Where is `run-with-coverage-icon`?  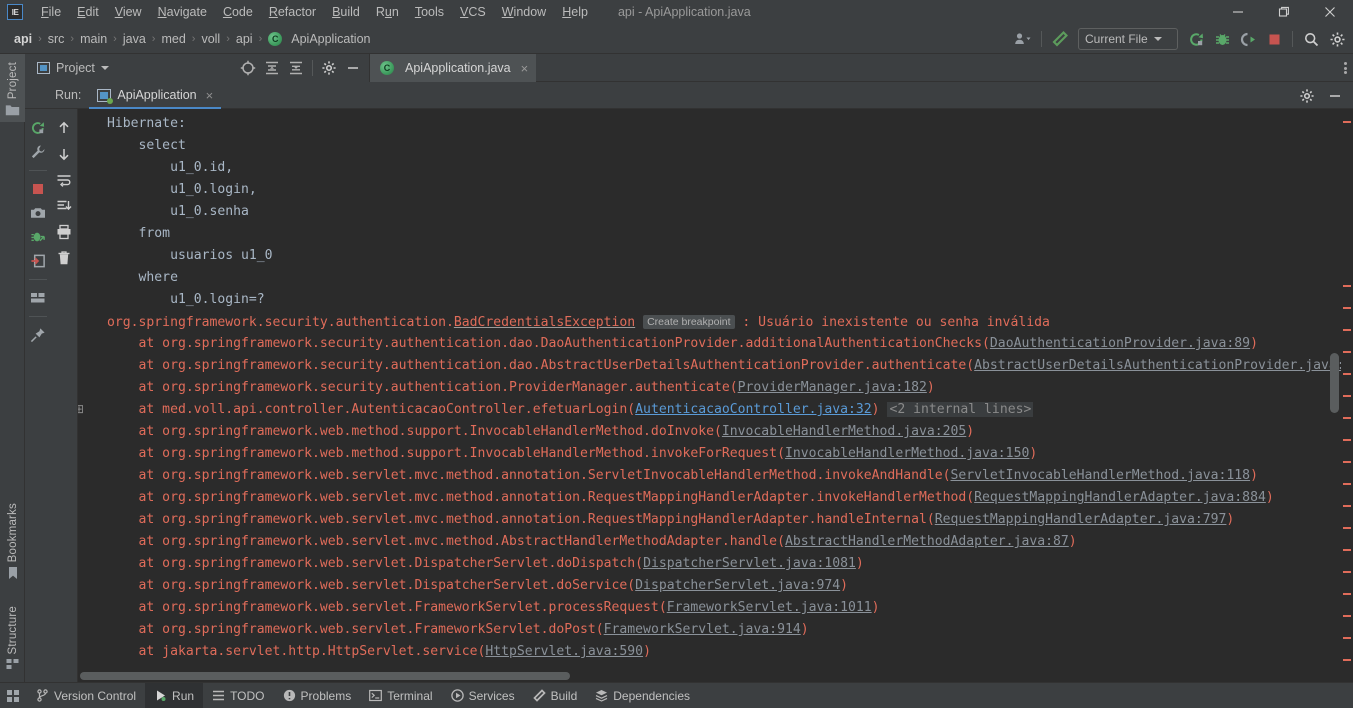
run-with-coverage-icon is located at coordinates (1248, 39).